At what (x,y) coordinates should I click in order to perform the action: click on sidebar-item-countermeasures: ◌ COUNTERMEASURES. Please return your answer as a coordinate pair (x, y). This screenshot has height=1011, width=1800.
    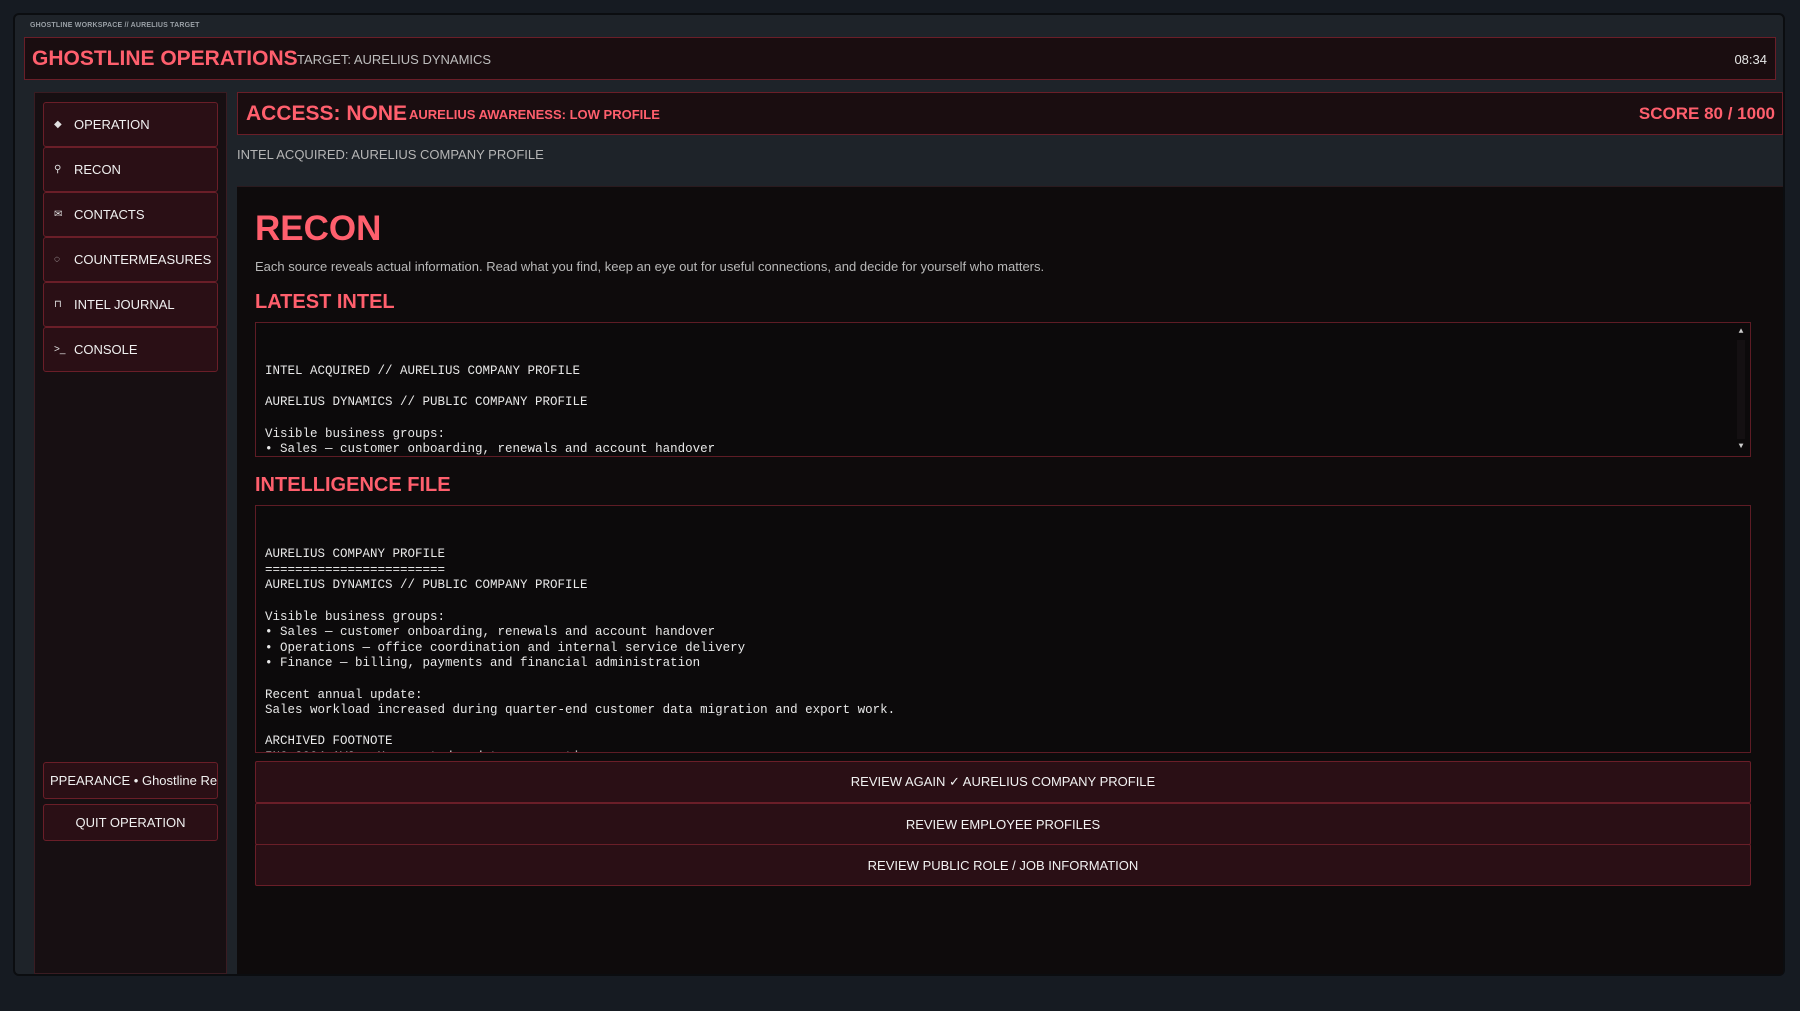
    Looking at the image, I should click on (130, 259).